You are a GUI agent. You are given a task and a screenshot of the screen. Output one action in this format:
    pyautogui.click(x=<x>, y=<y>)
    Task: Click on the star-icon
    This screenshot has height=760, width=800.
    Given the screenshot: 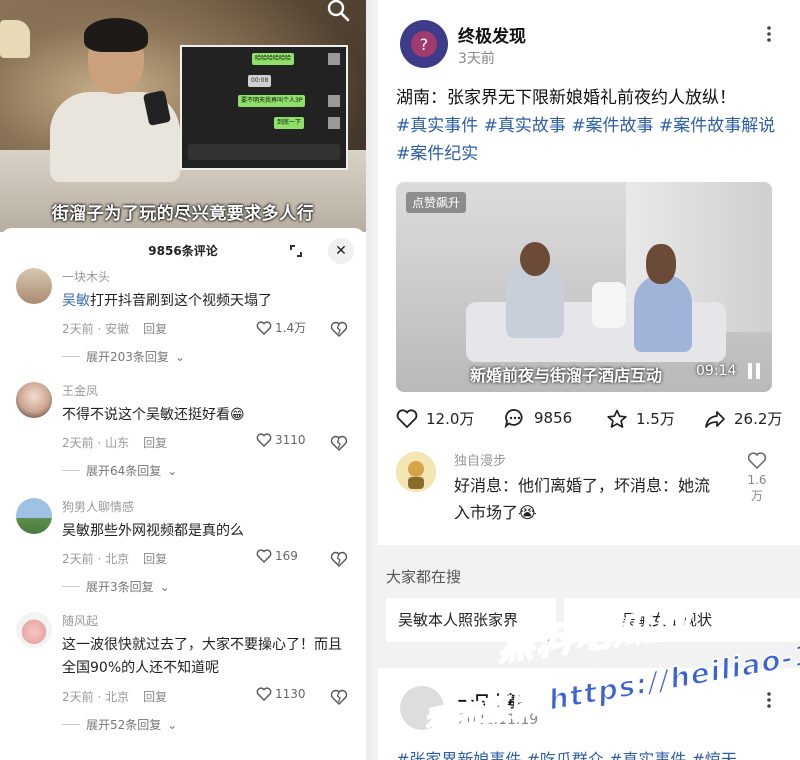 What is the action you would take?
    pyautogui.click(x=617, y=418)
    